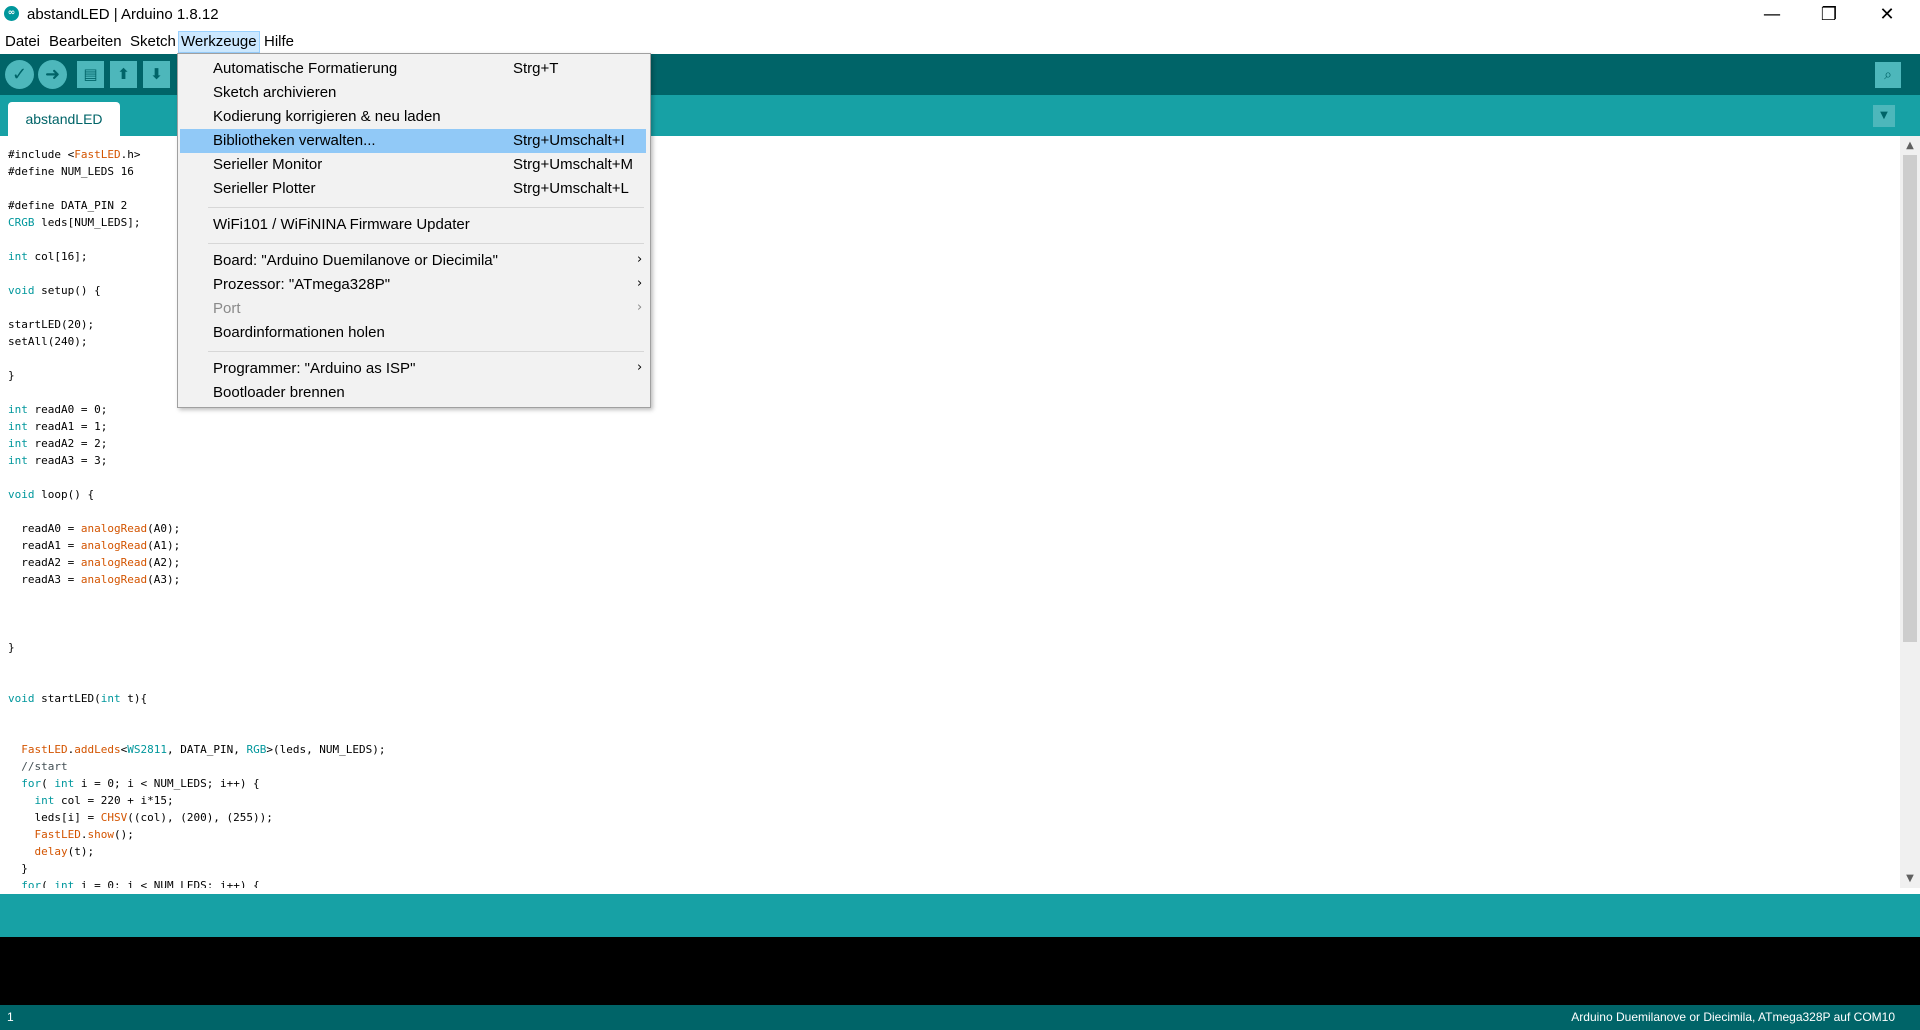 The width and height of the screenshot is (1920, 1030). I want to click on tools-menu-item: Bibliotheken verwalten... Strg+Umschalt+I, so click(413, 141).